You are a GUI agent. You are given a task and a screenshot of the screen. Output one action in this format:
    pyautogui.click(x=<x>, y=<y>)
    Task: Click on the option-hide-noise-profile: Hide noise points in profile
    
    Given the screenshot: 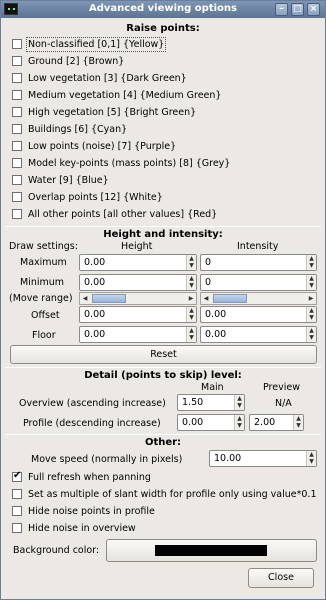 What is the action you would take?
    pyautogui.click(x=83, y=511)
    